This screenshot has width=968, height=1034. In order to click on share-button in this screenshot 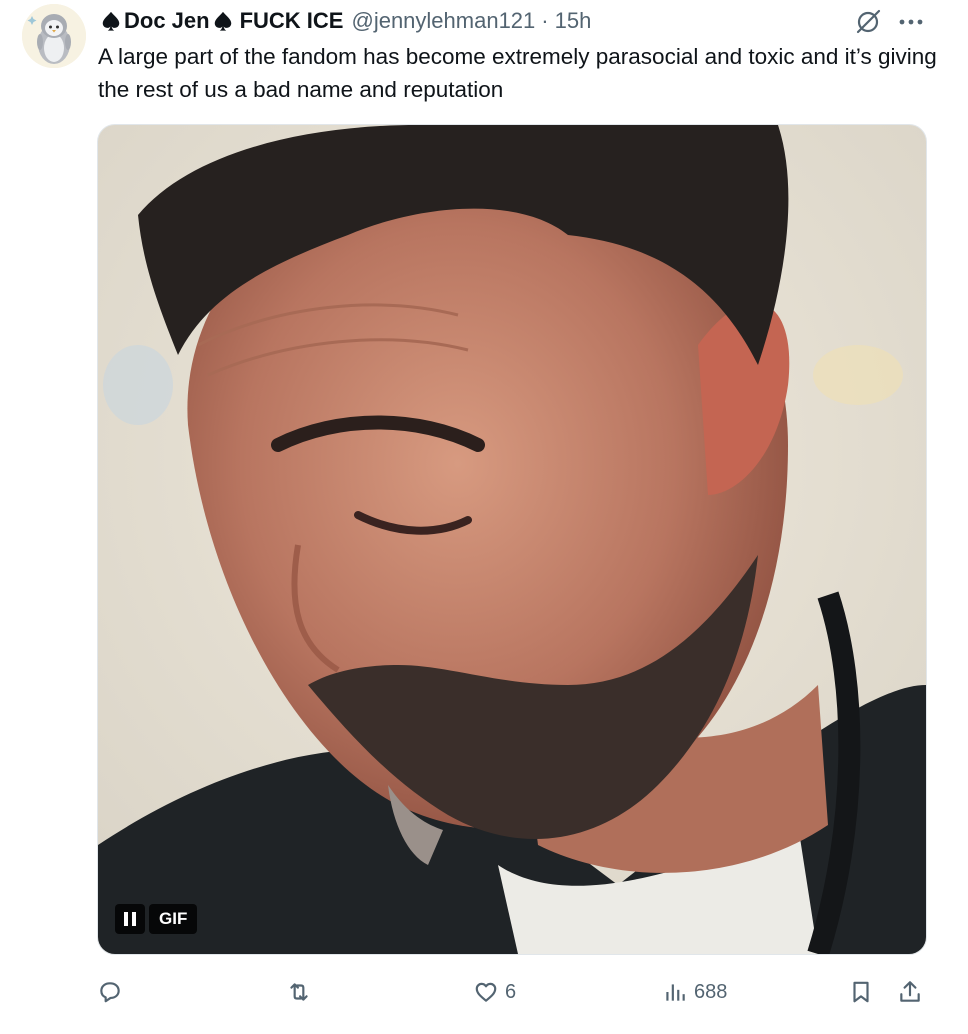, I will do `click(910, 992)`.